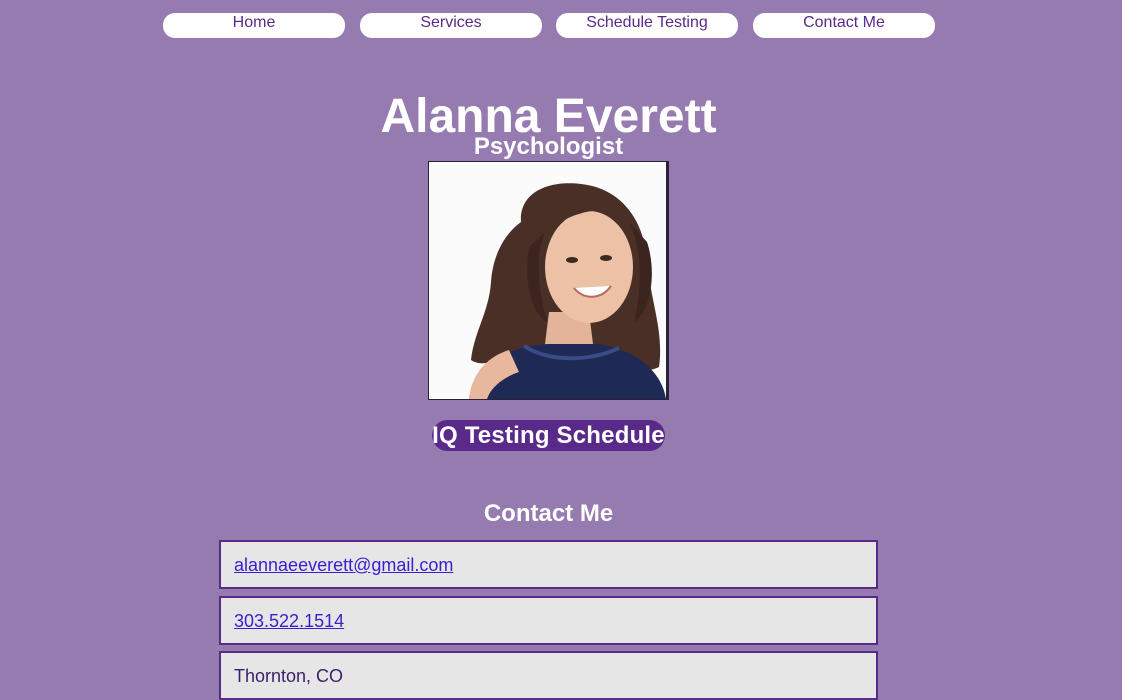 Image resolution: width=1122 pixels, height=700 pixels. I want to click on location-card: Thornton, CO, so click(548, 675).